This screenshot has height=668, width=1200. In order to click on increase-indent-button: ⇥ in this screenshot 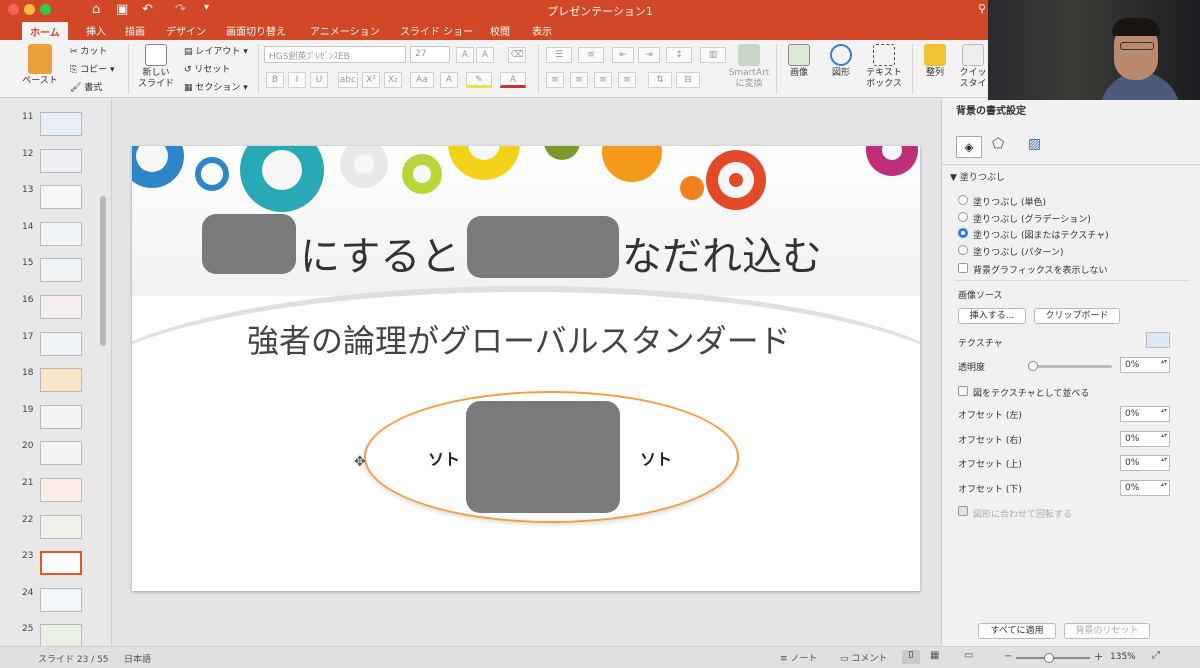, I will do `click(649, 55)`.